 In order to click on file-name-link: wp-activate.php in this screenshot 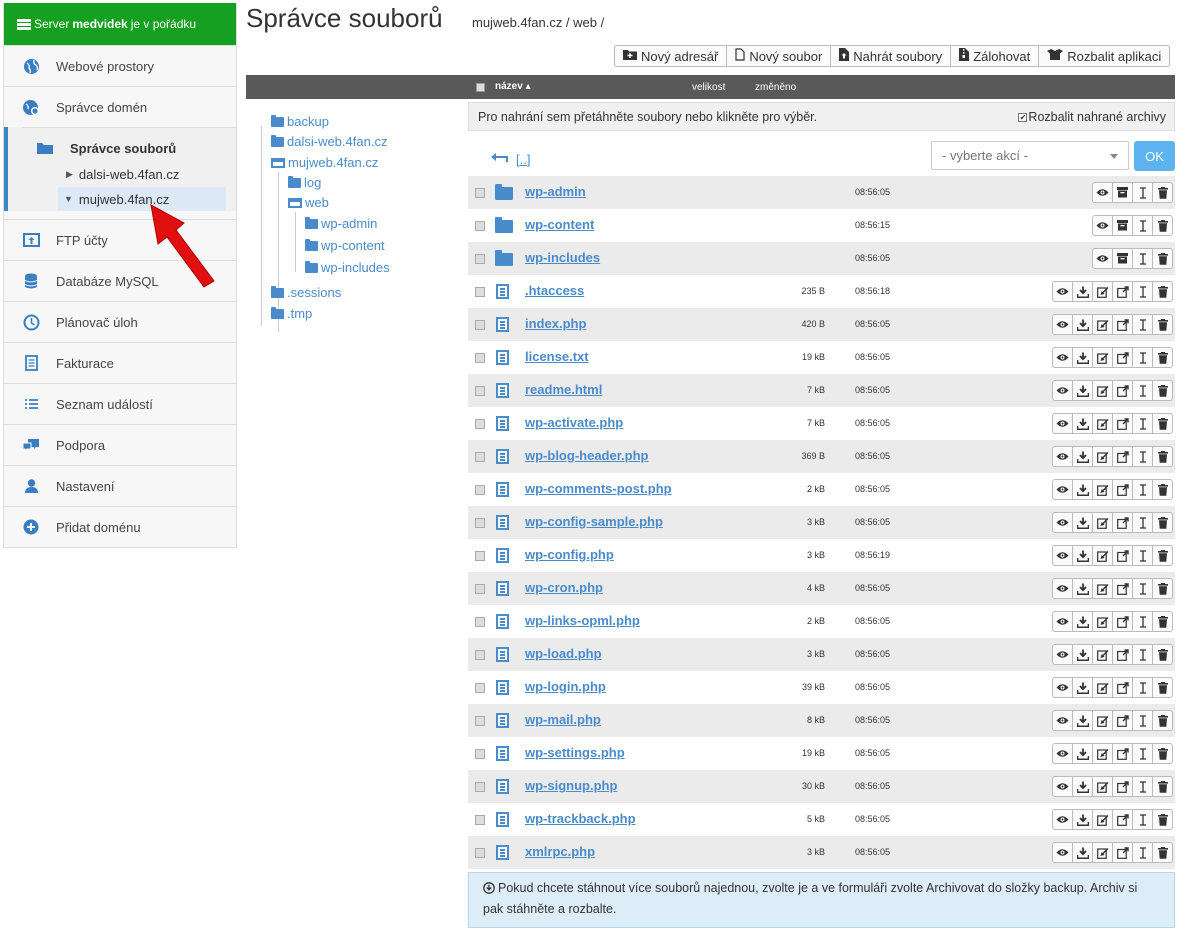, I will do `click(574, 422)`.